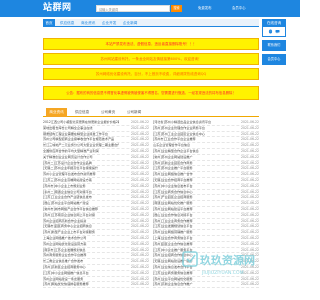 The image size is (320, 300). I want to click on nav-item-news: 商业资讯, so click(88, 23).